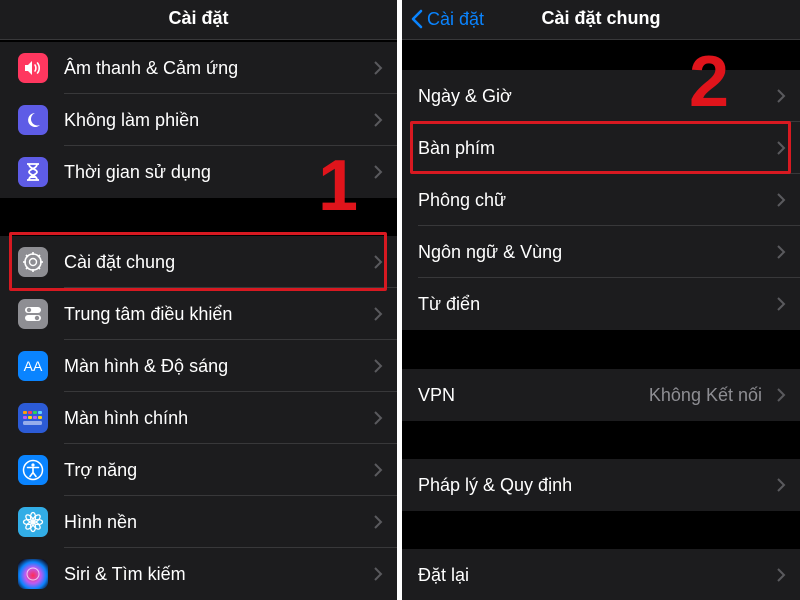 This screenshot has height=600, width=800. I want to click on siri-icon, so click(33, 574).